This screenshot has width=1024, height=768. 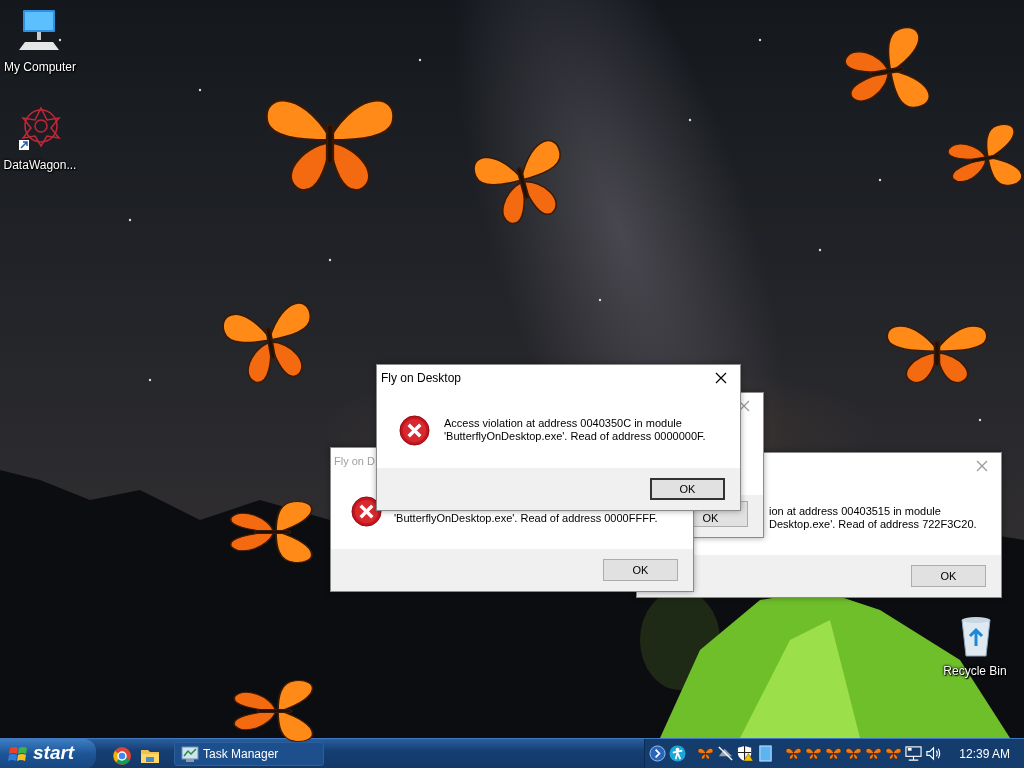 I want to click on expand-icon, so click(x=658, y=753).